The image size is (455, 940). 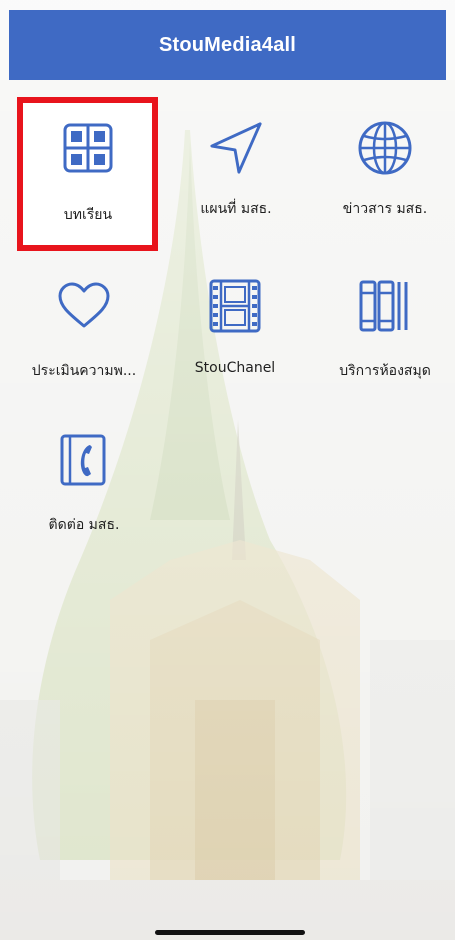 What do you see at coordinates (84, 525) in the screenshot?
I see `menu-item-label: ติดต่อ มสธ.` at bounding box center [84, 525].